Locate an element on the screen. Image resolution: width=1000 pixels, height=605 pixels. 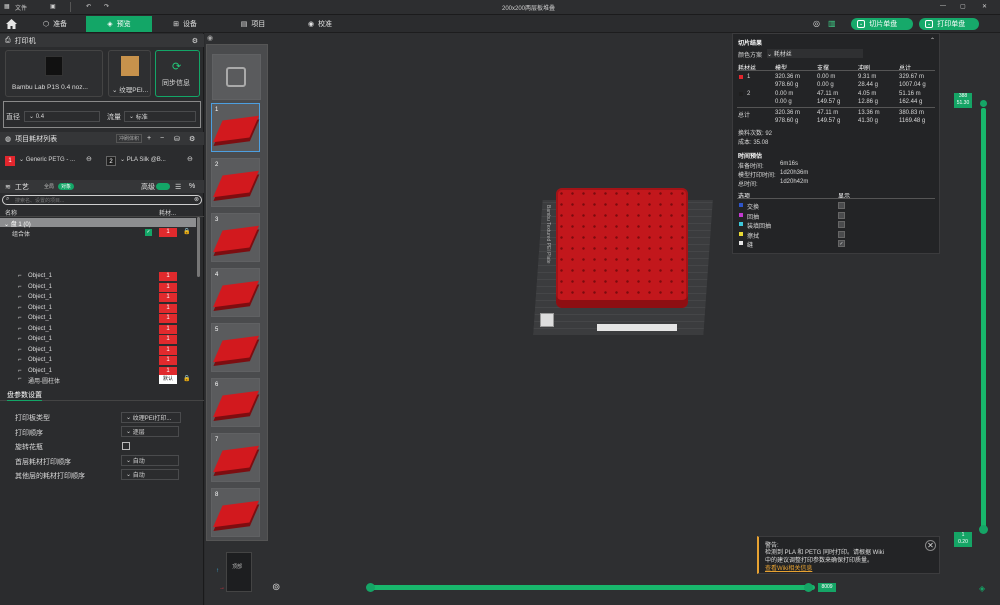
object-toggle: 对象 is located at coordinates (66, 186).